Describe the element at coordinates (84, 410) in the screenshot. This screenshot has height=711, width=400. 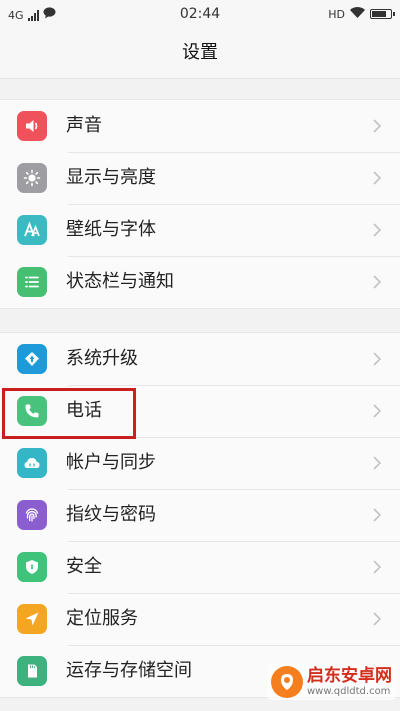
I see `settings-item-label: 电话` at that location.